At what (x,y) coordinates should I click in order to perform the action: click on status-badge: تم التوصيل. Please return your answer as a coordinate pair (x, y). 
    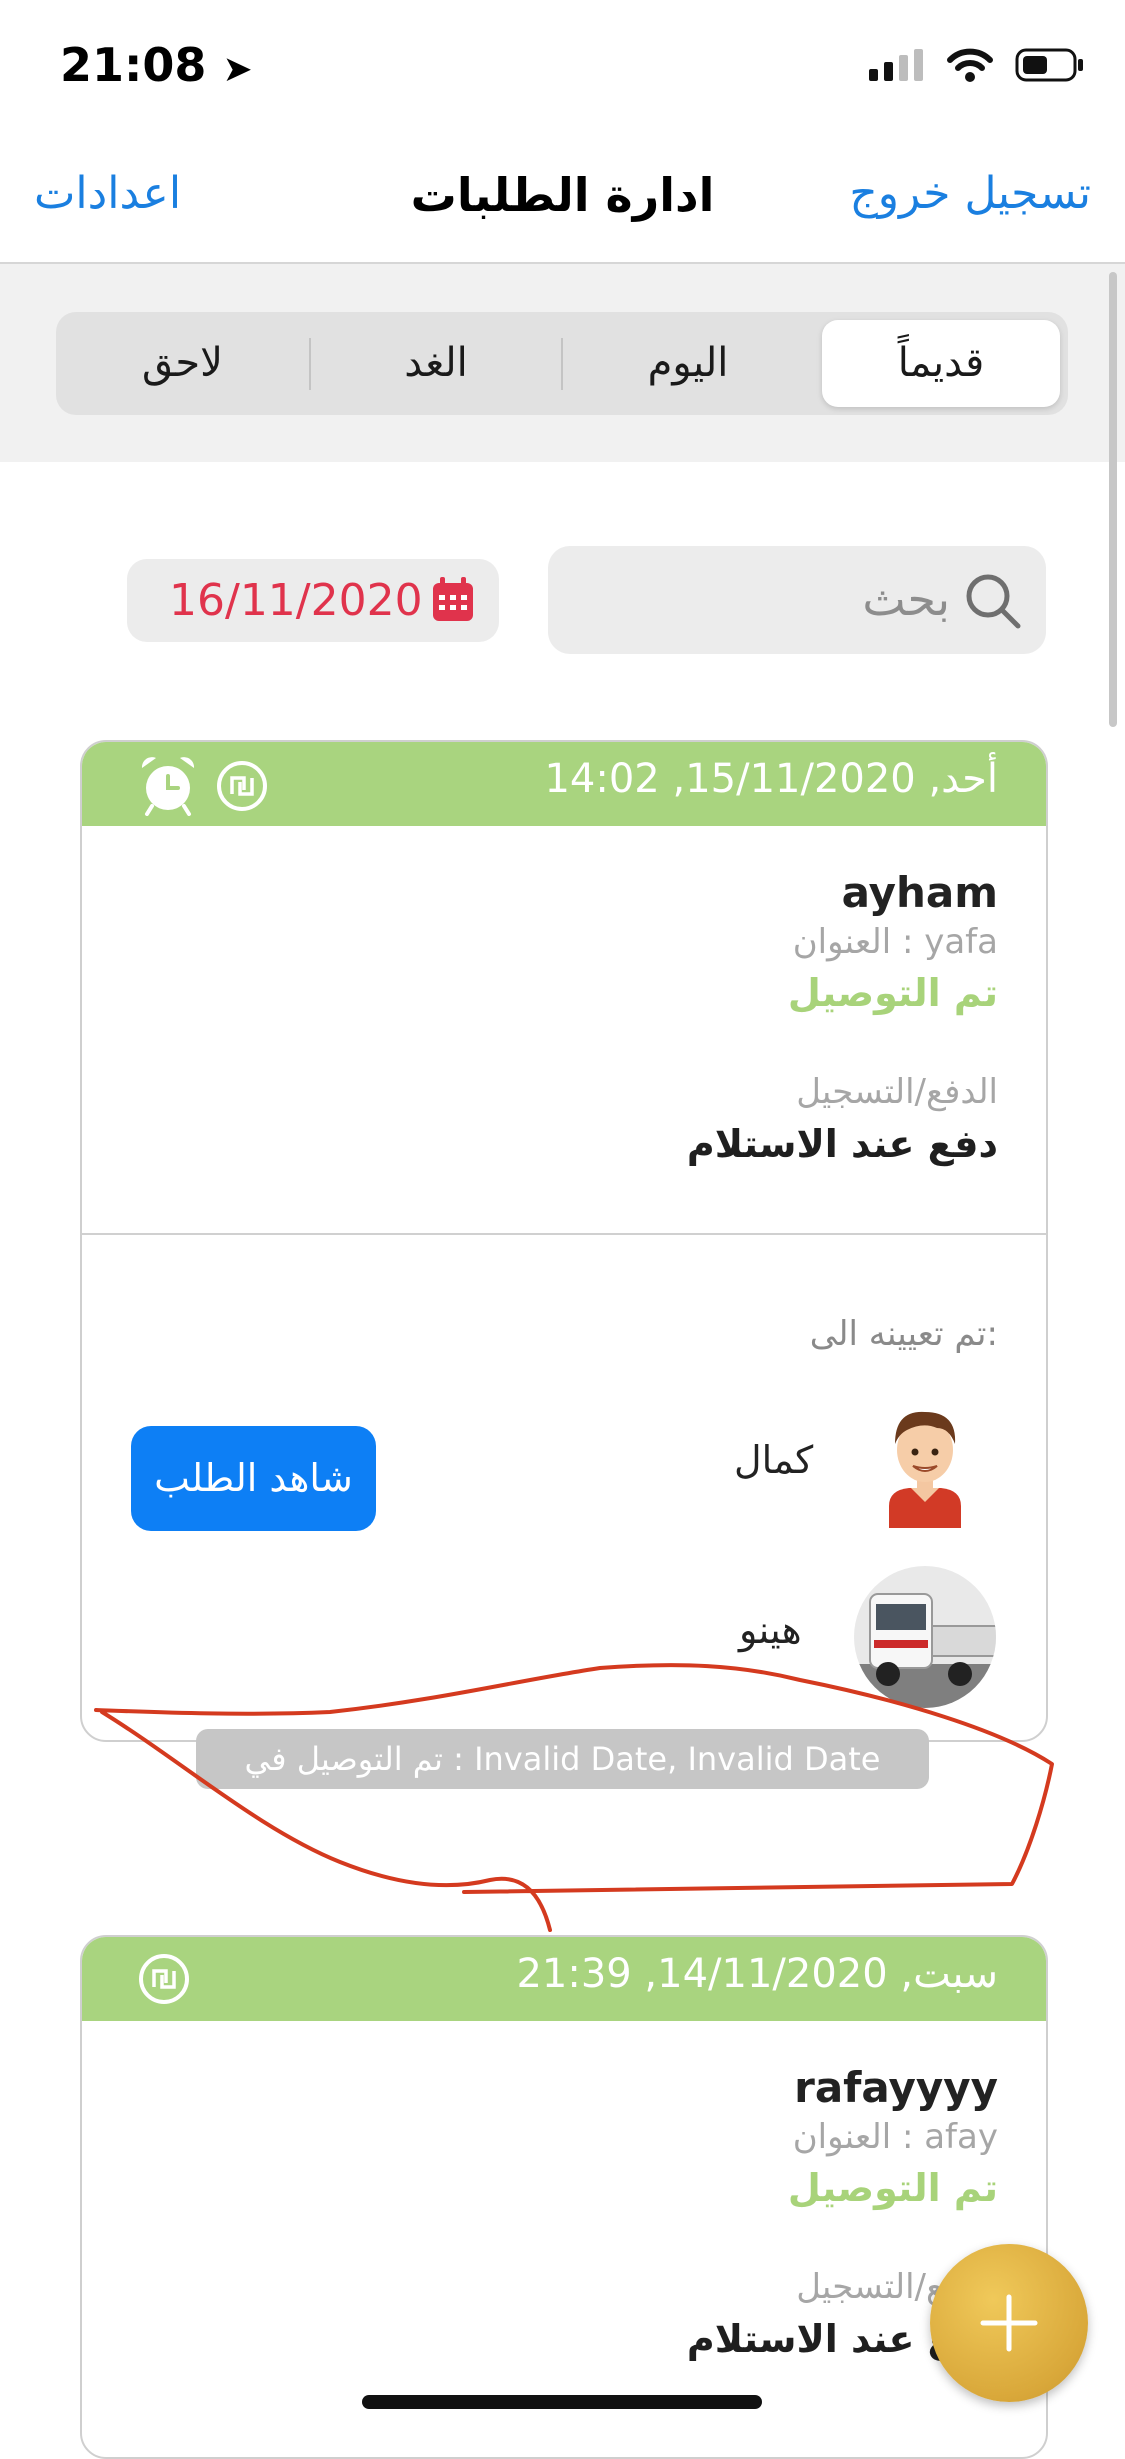
    Looking at the image, I should click on (892, 2188).